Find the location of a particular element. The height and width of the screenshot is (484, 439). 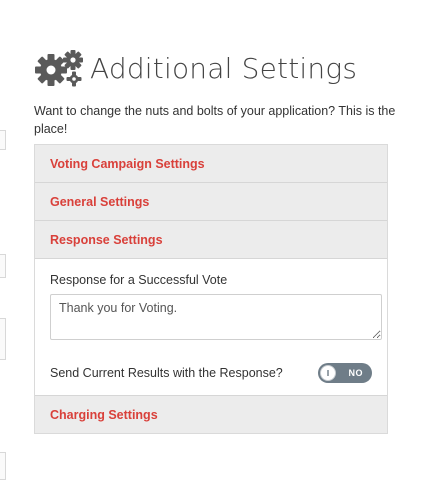

gears-icon is located at coordinates (60, 68).